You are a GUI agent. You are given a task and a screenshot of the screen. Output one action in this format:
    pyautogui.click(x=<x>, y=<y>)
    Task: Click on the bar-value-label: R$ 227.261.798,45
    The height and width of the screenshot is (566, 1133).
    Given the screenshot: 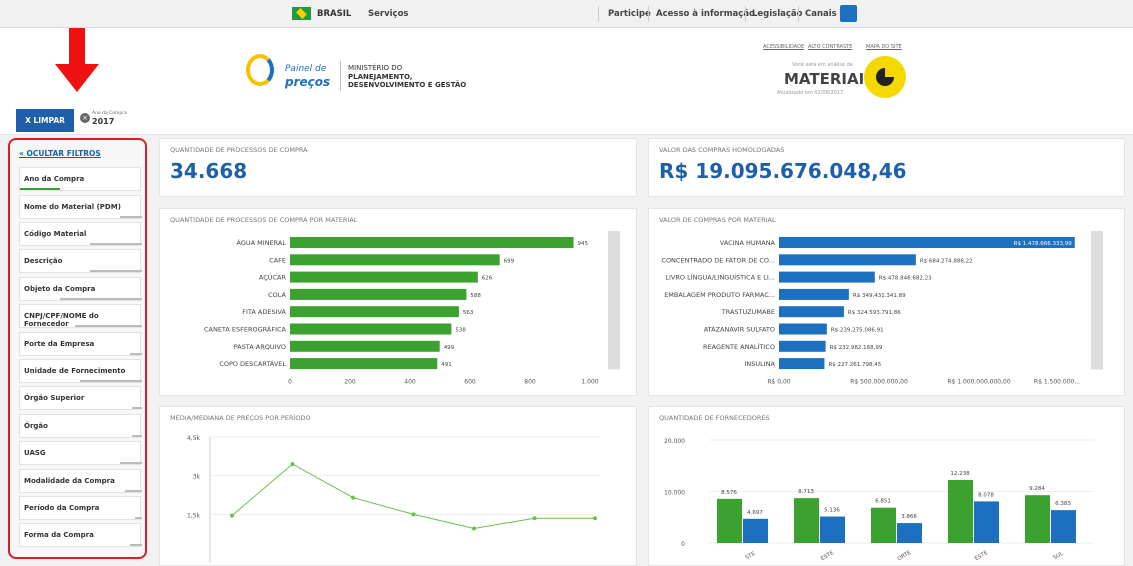 What is the action you would take?
    pyautogui.click(x=854, y=365)
    